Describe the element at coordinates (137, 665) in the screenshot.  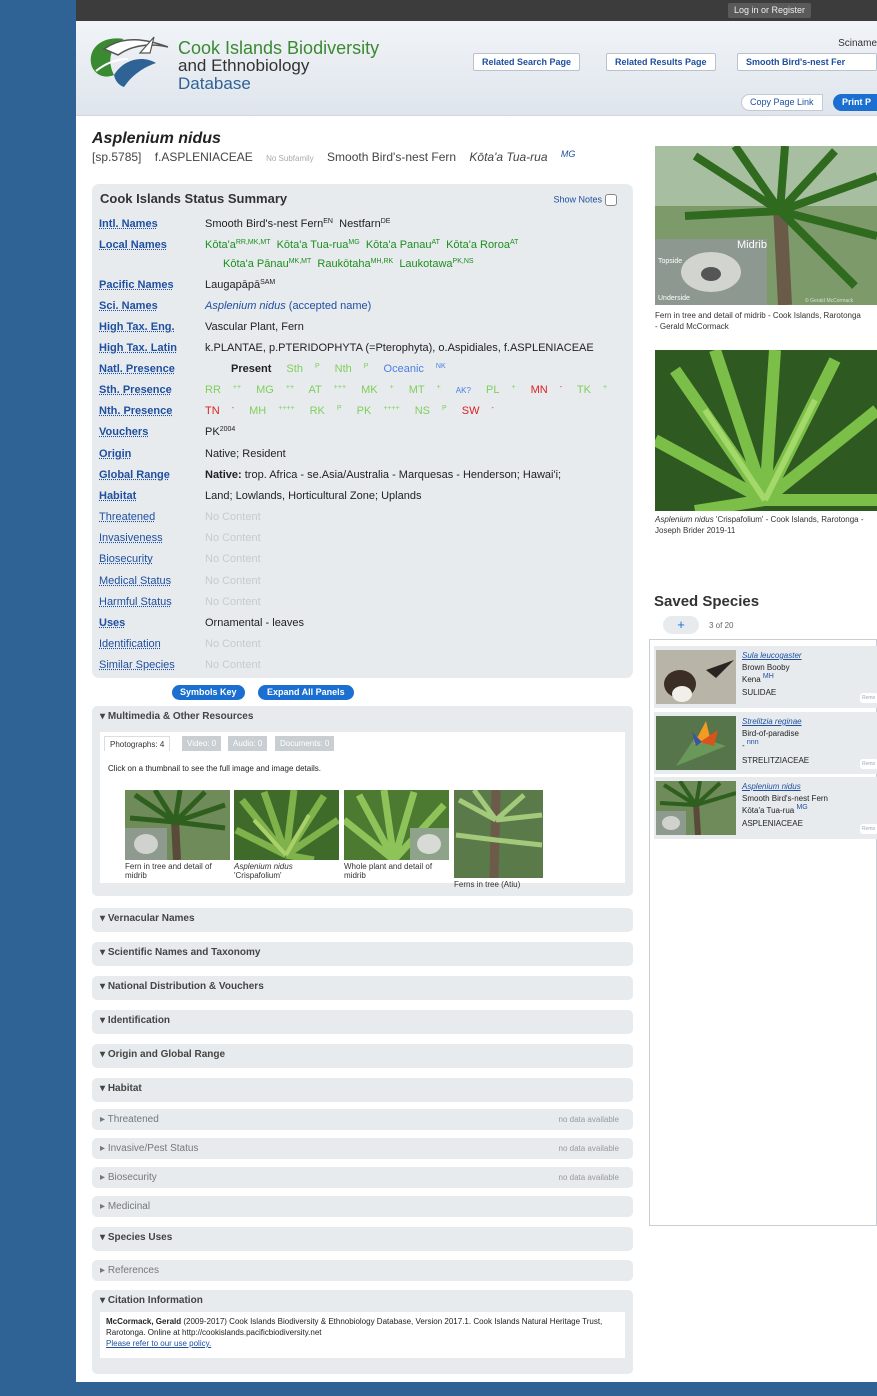
I see `label-similar-species: Similar Species` at that location.